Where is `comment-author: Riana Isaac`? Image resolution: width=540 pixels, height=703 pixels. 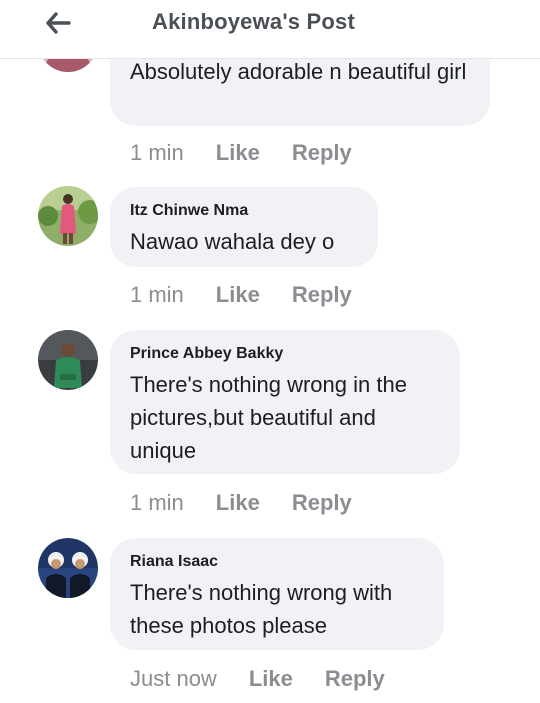 comment-author: Riana Isaac is located at coordinates (277, 562).